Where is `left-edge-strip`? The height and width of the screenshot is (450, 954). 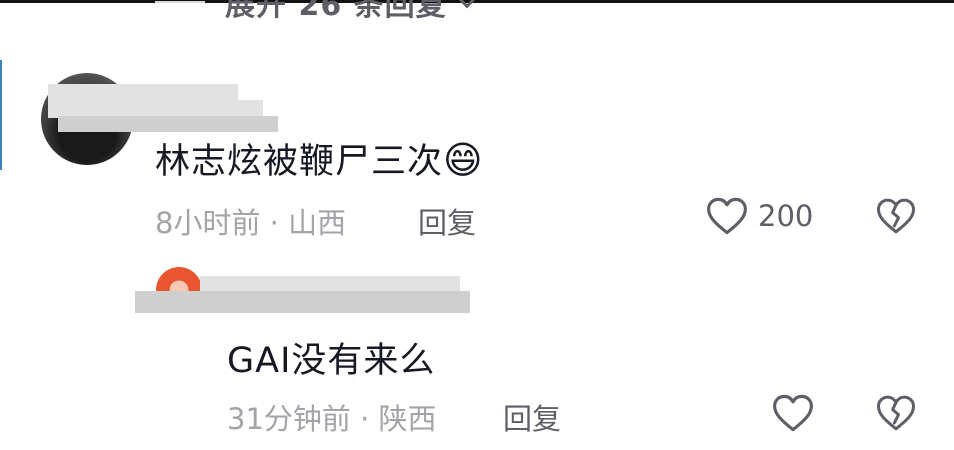
left-edge-strip is located at coordinates (1, 115).